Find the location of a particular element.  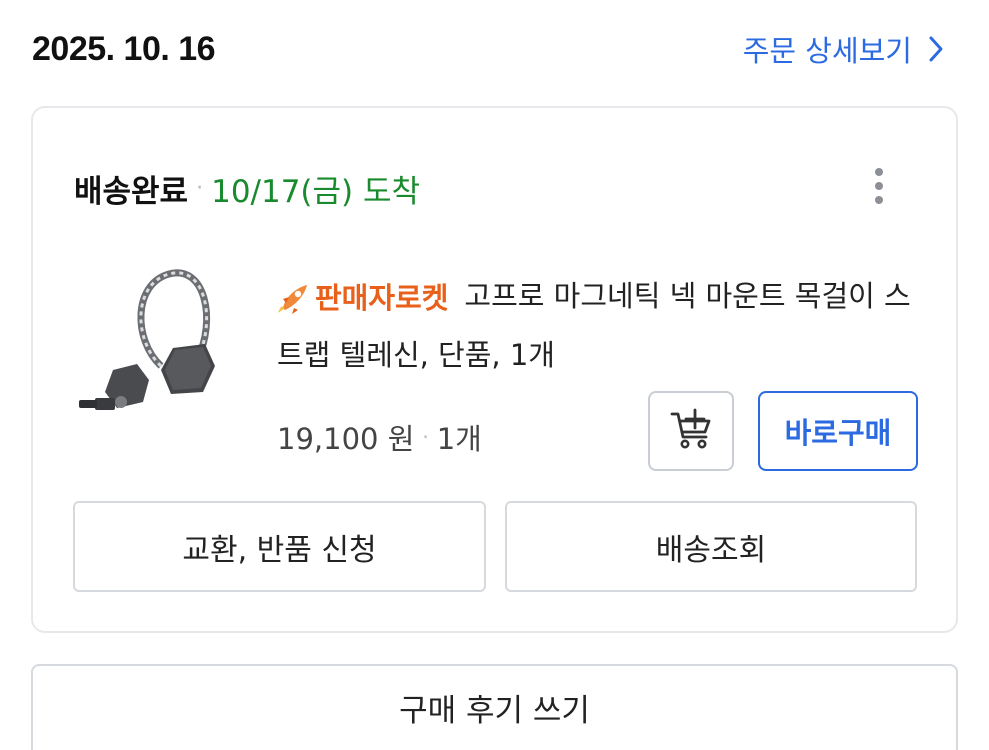

rocket-icon is located at coordinates (294, 298).